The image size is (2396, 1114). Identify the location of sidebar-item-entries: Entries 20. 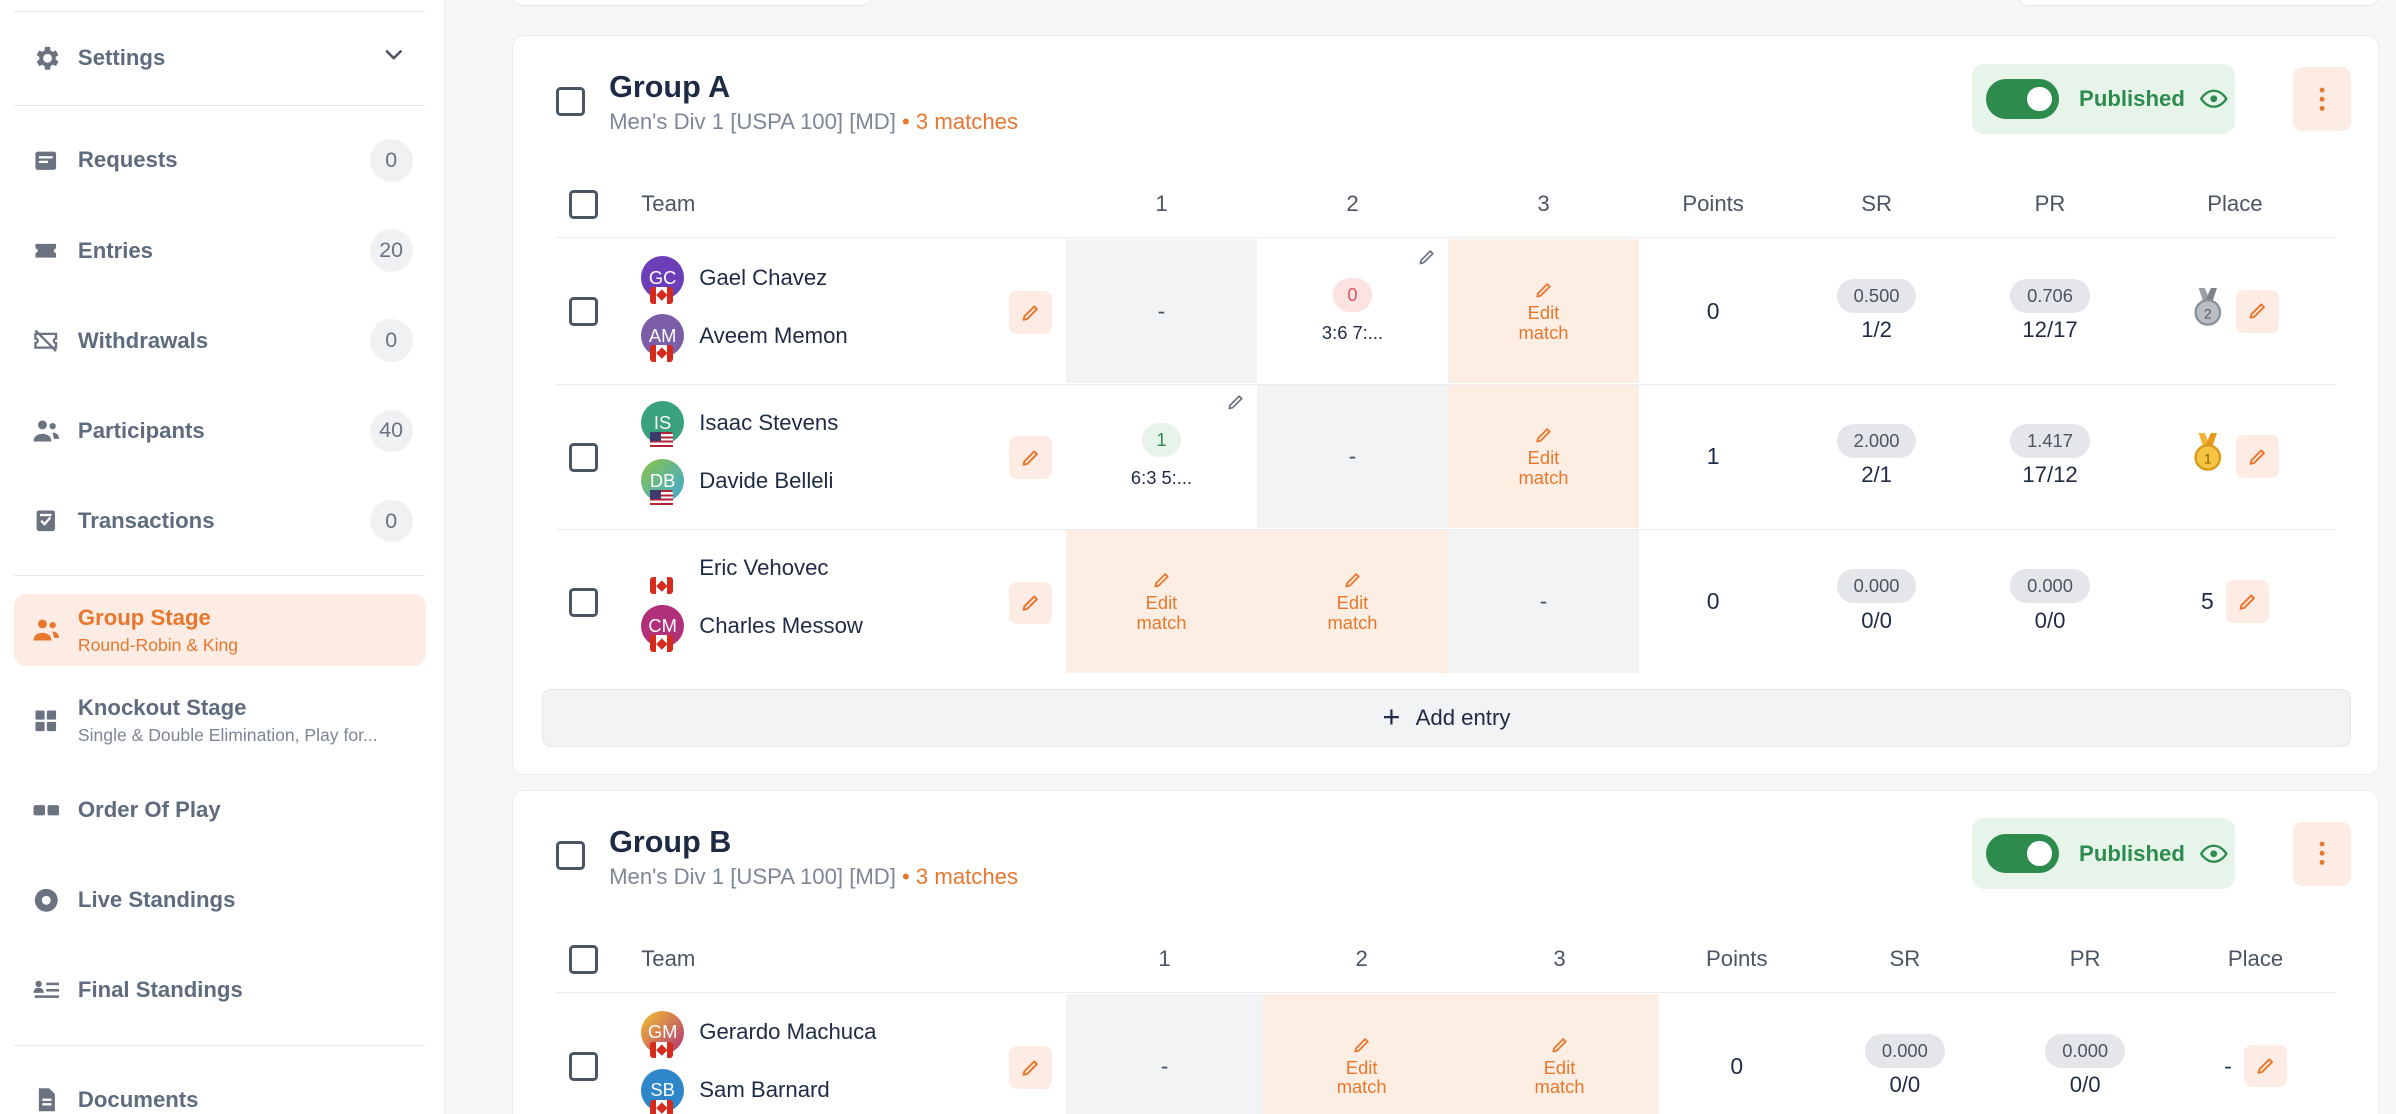
(220, 250).